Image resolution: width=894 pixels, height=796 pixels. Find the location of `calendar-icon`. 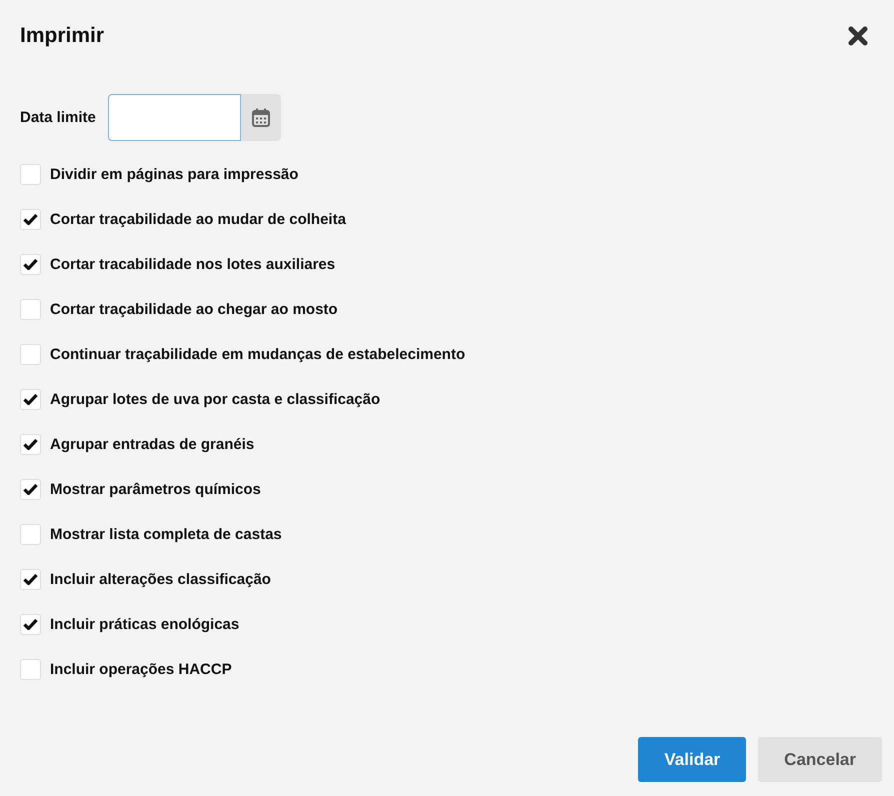

calendar-icon is located at coordinates (260, 117).